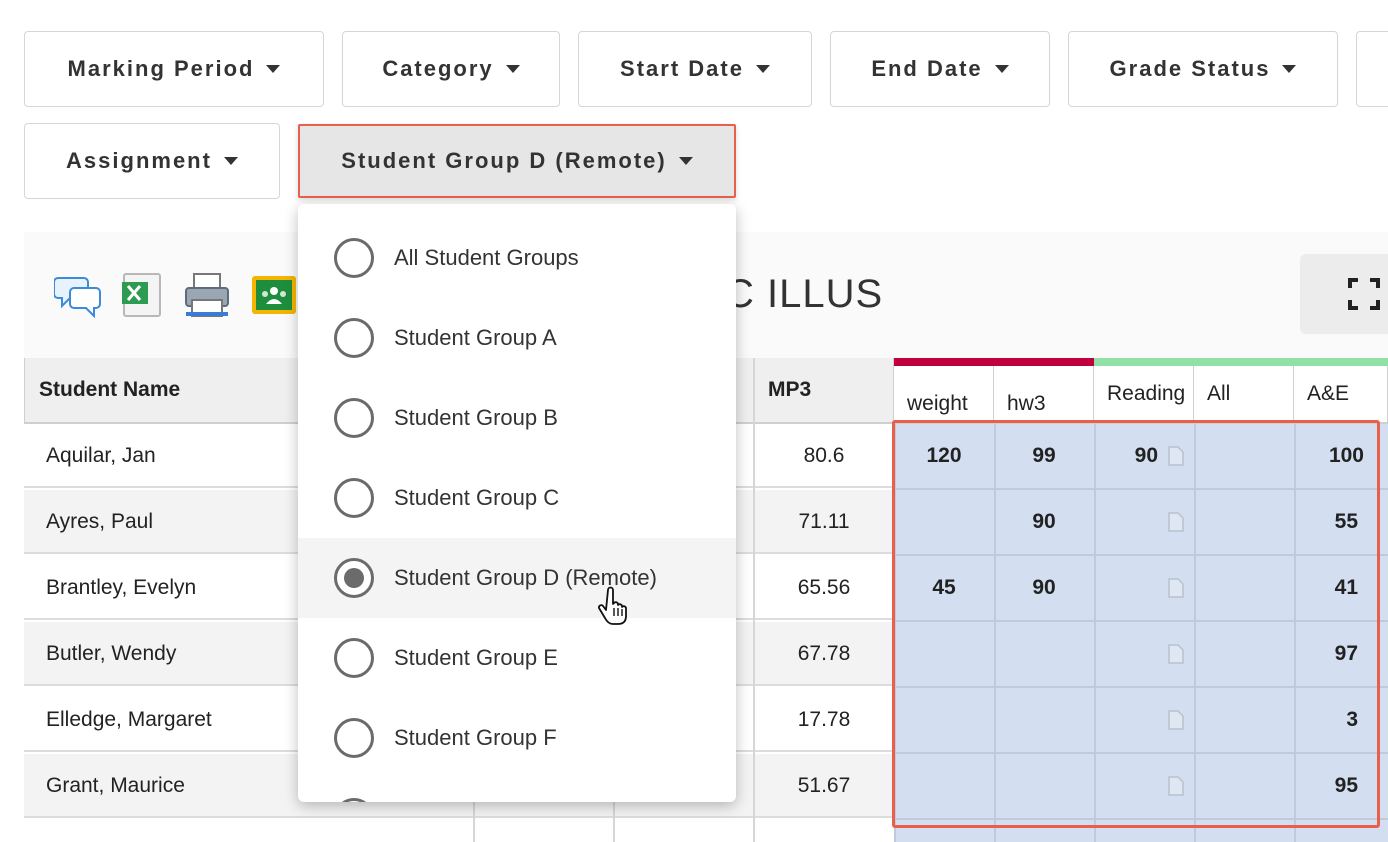 The image size is (1388, 842). Describe the element at coordinates (824, 785) in the screenshot. I see `mp3-cell: 51.67` at that location.